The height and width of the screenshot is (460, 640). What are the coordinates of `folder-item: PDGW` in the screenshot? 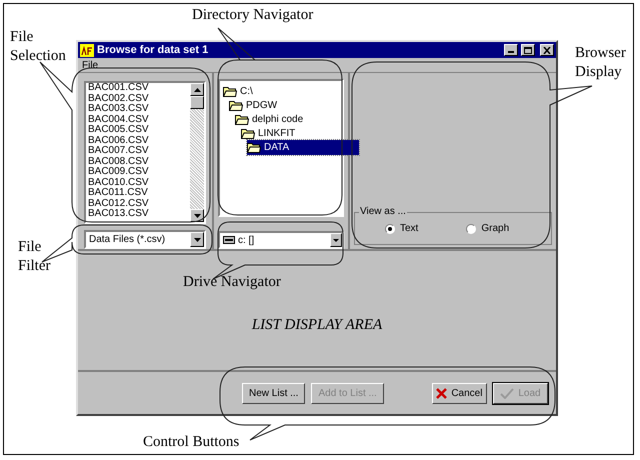 It's located at (253, 105).